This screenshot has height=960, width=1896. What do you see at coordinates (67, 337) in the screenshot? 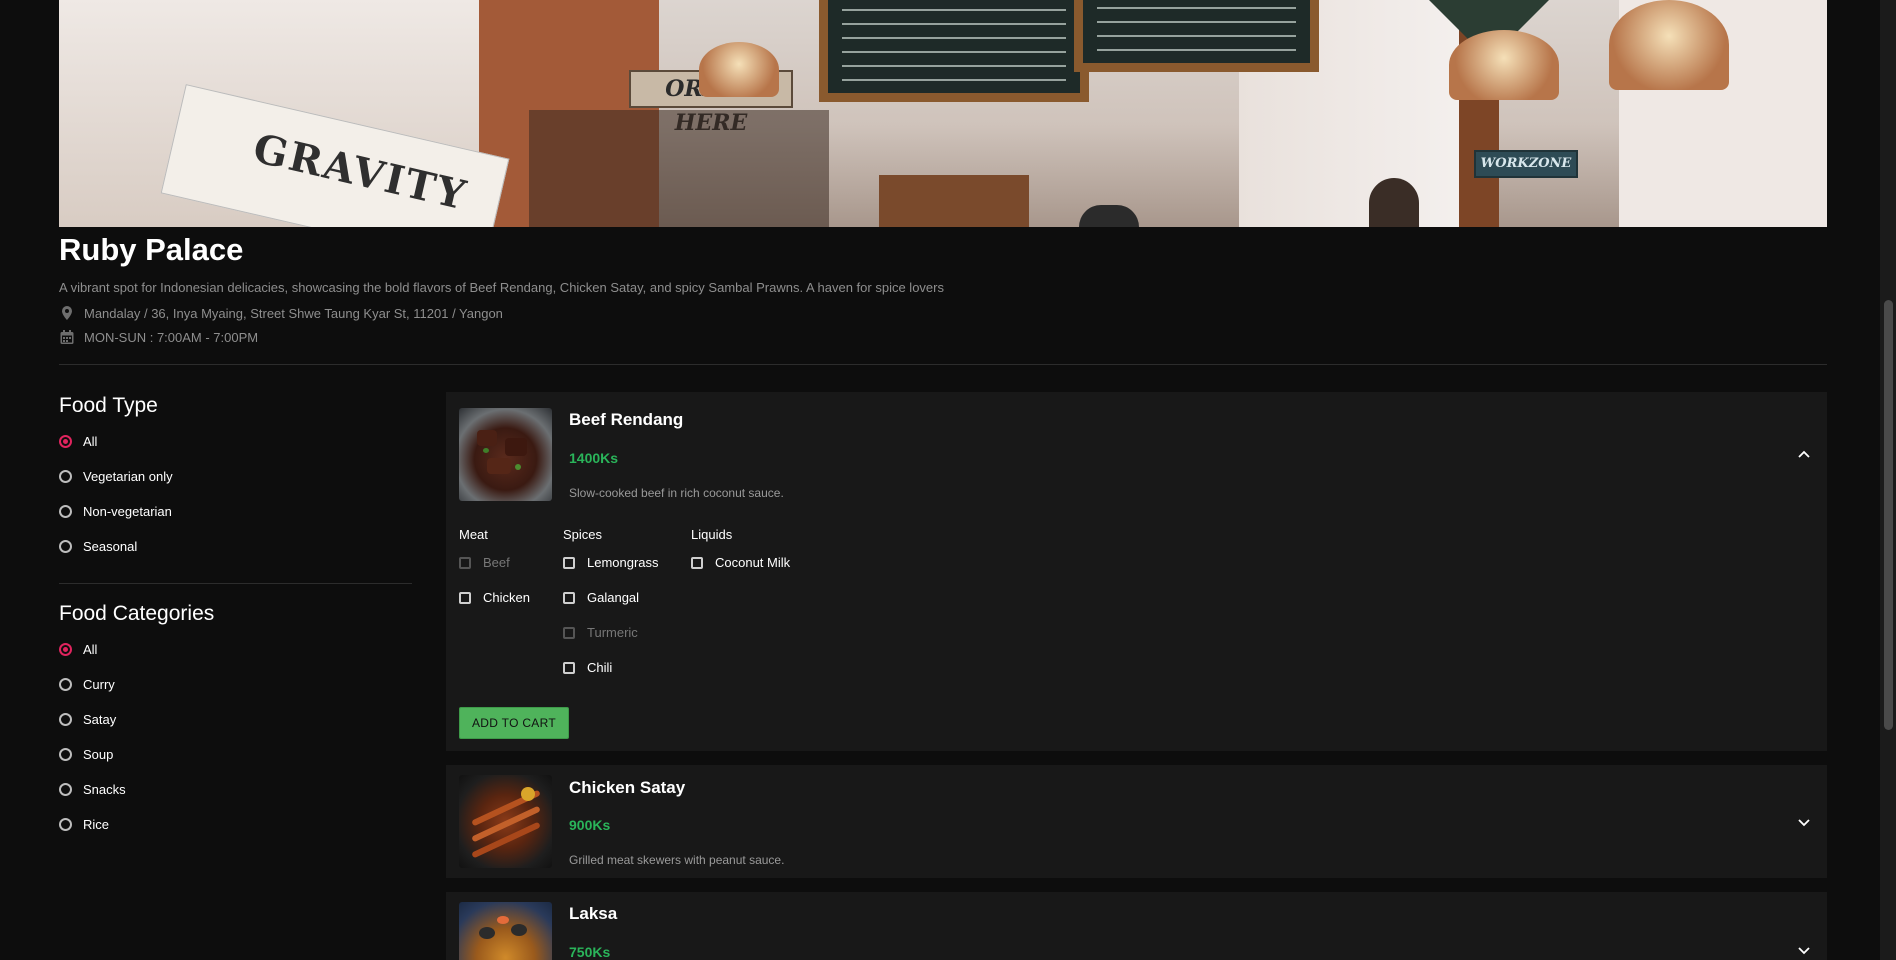
I see `calendar-icon` at bounding box center [67, 337].